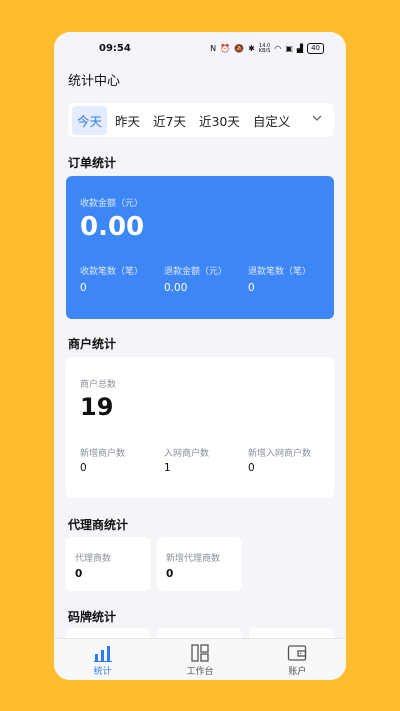 This screenshot has width=400, height=711. Describe the element at coordinates (187, 454) in the screenshot. I see `metric-label: 入网商户数` at that location.